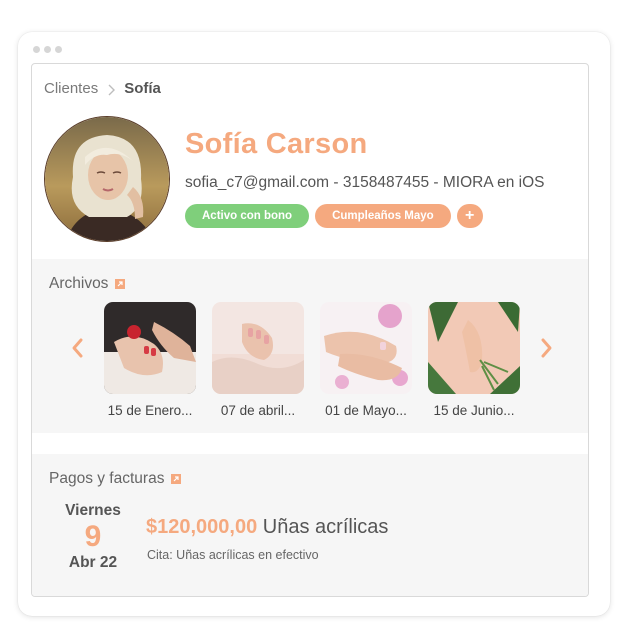 This screenshot has height=631, width=637. I want to click on client-name: Sofía Carson, so click(276, 144).